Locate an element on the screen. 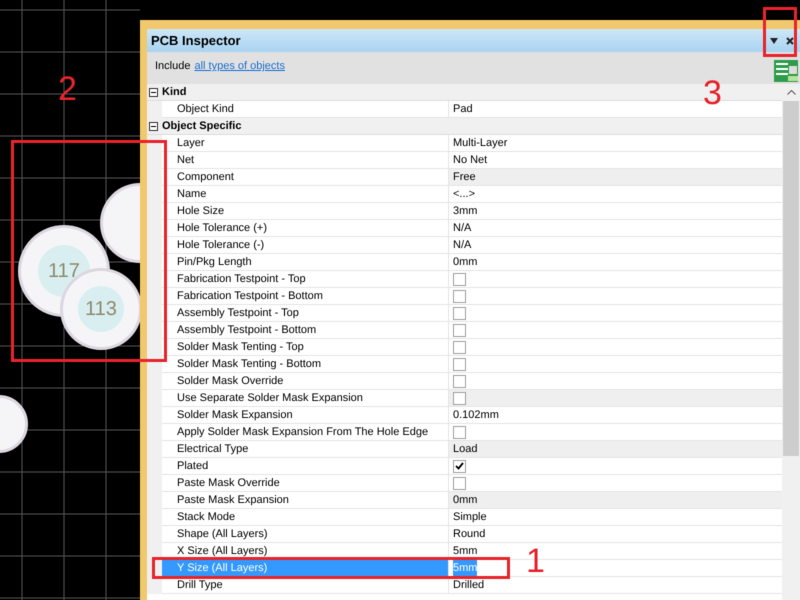  property-value: Drilled is located at coordinates (468, 585).